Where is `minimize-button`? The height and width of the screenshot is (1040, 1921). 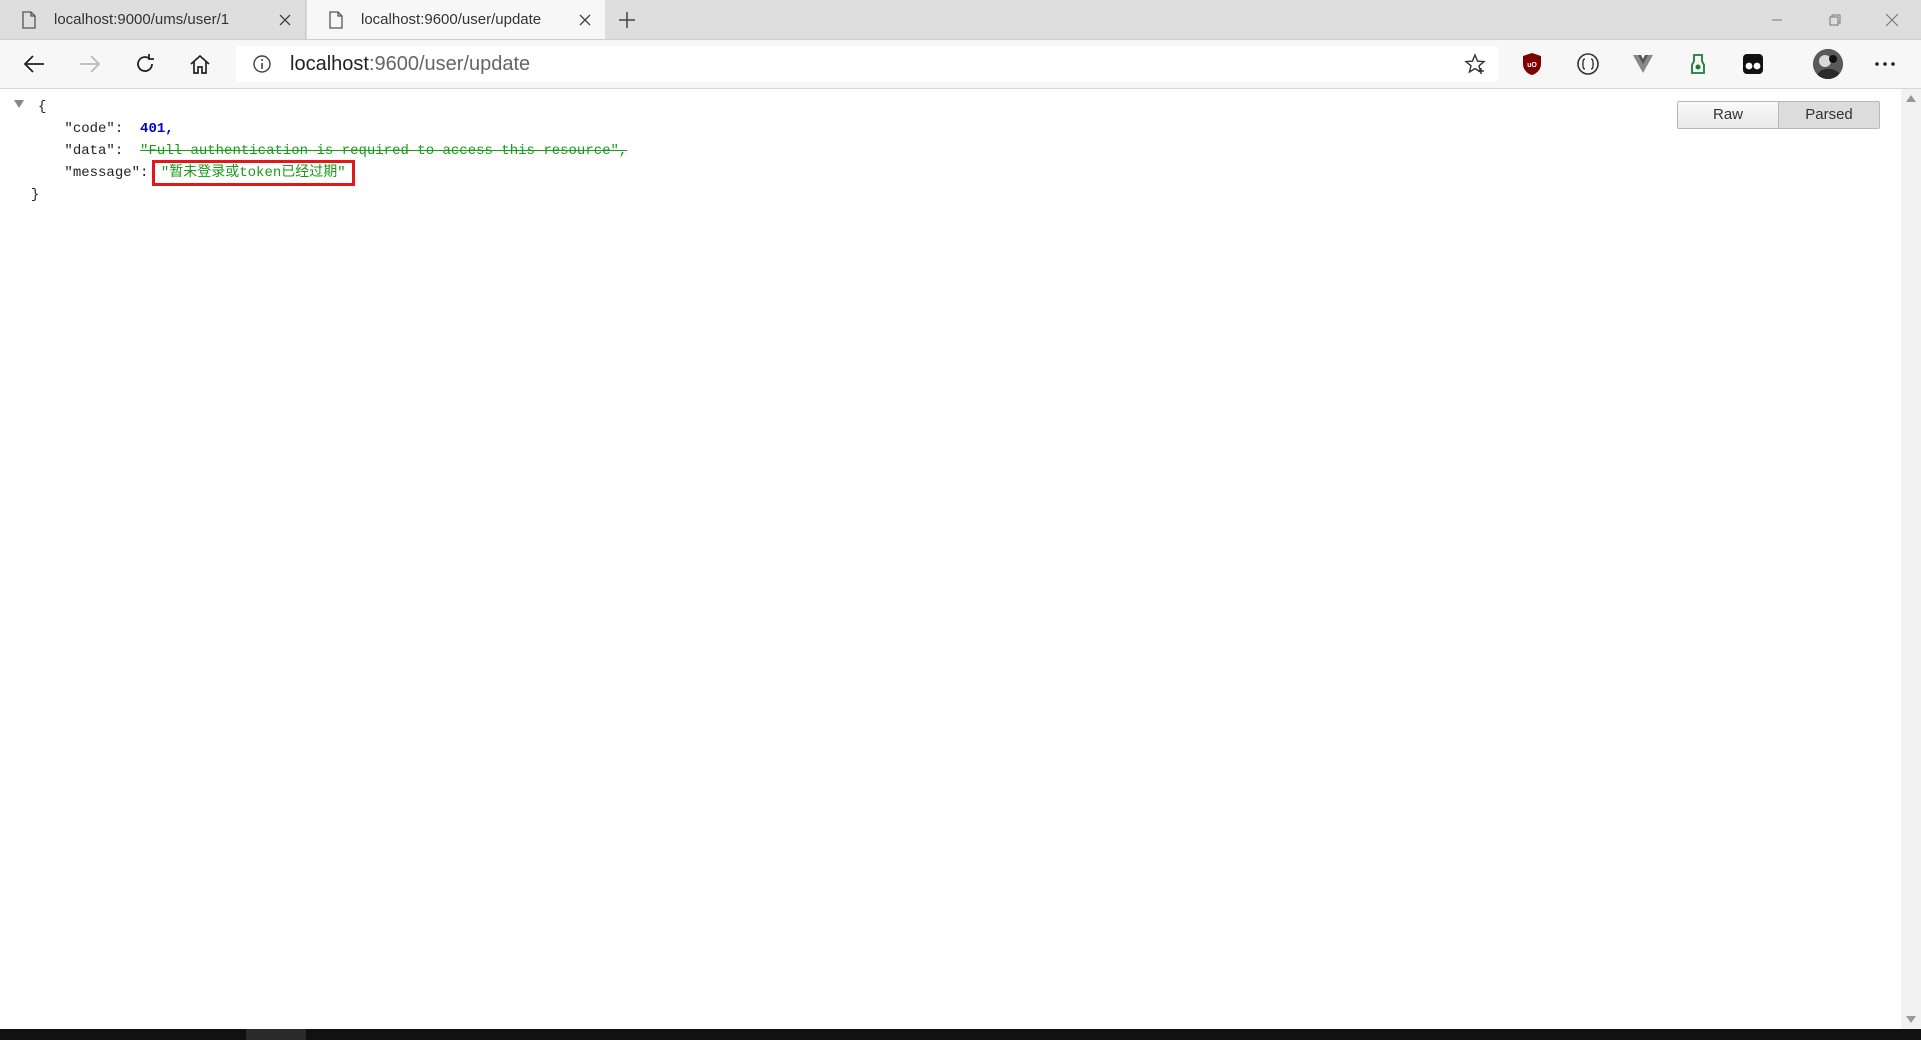 minimize-button is located at coordinates (1777, 19).